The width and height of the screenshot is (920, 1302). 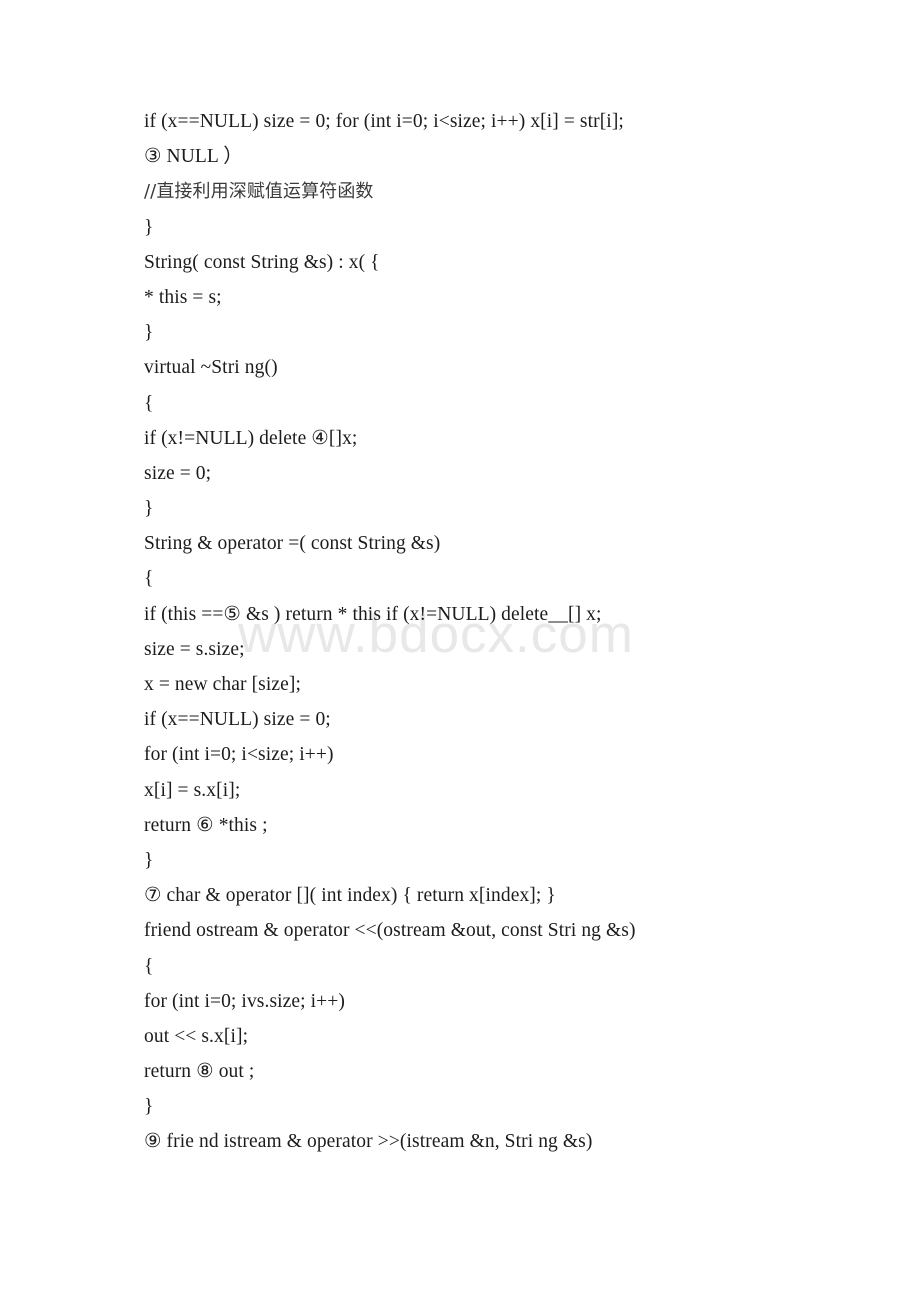 What do you see at coordinates (244, 1001) in the screenshot?
I see `text-line: for (int i=0; ivs.size; i++)` at bounding box center [244, 1001].